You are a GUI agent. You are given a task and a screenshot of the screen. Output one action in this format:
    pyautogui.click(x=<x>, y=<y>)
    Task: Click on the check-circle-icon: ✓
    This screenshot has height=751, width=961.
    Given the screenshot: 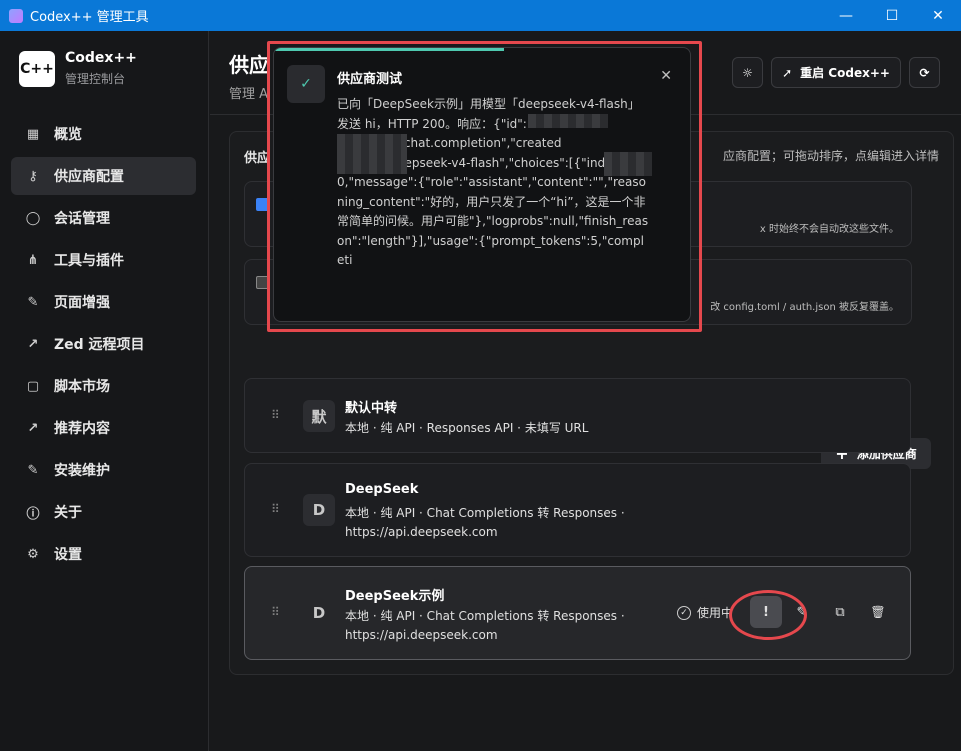 What is the action you would take?
    pyautogui.click(x=684, y=612)
    